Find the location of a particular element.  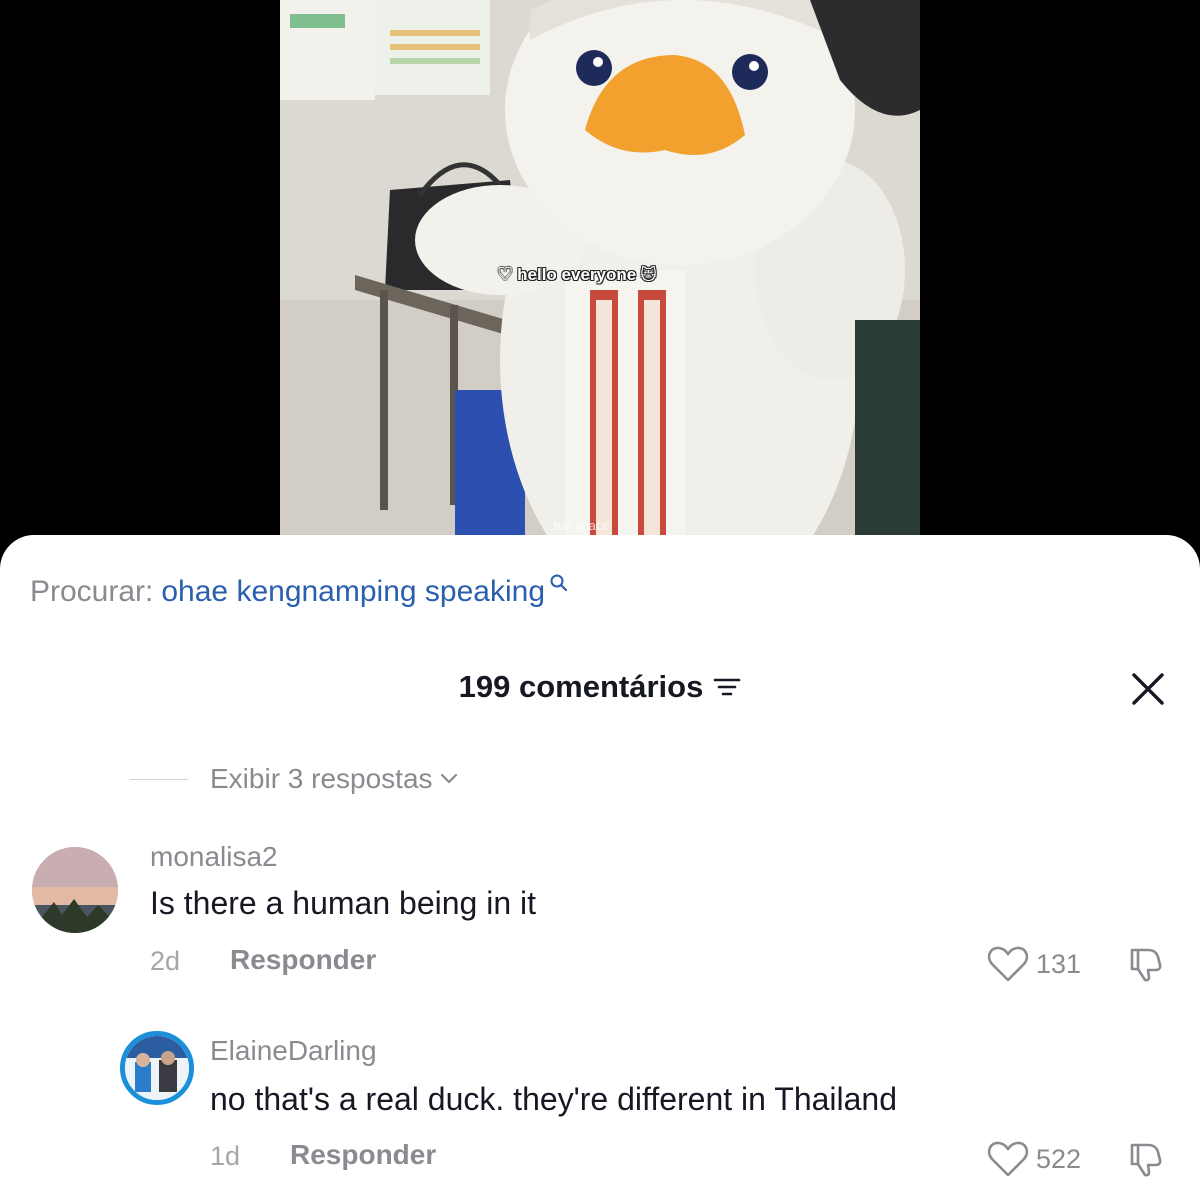

search-label: Procurar: is located at coordinates (92, 591).